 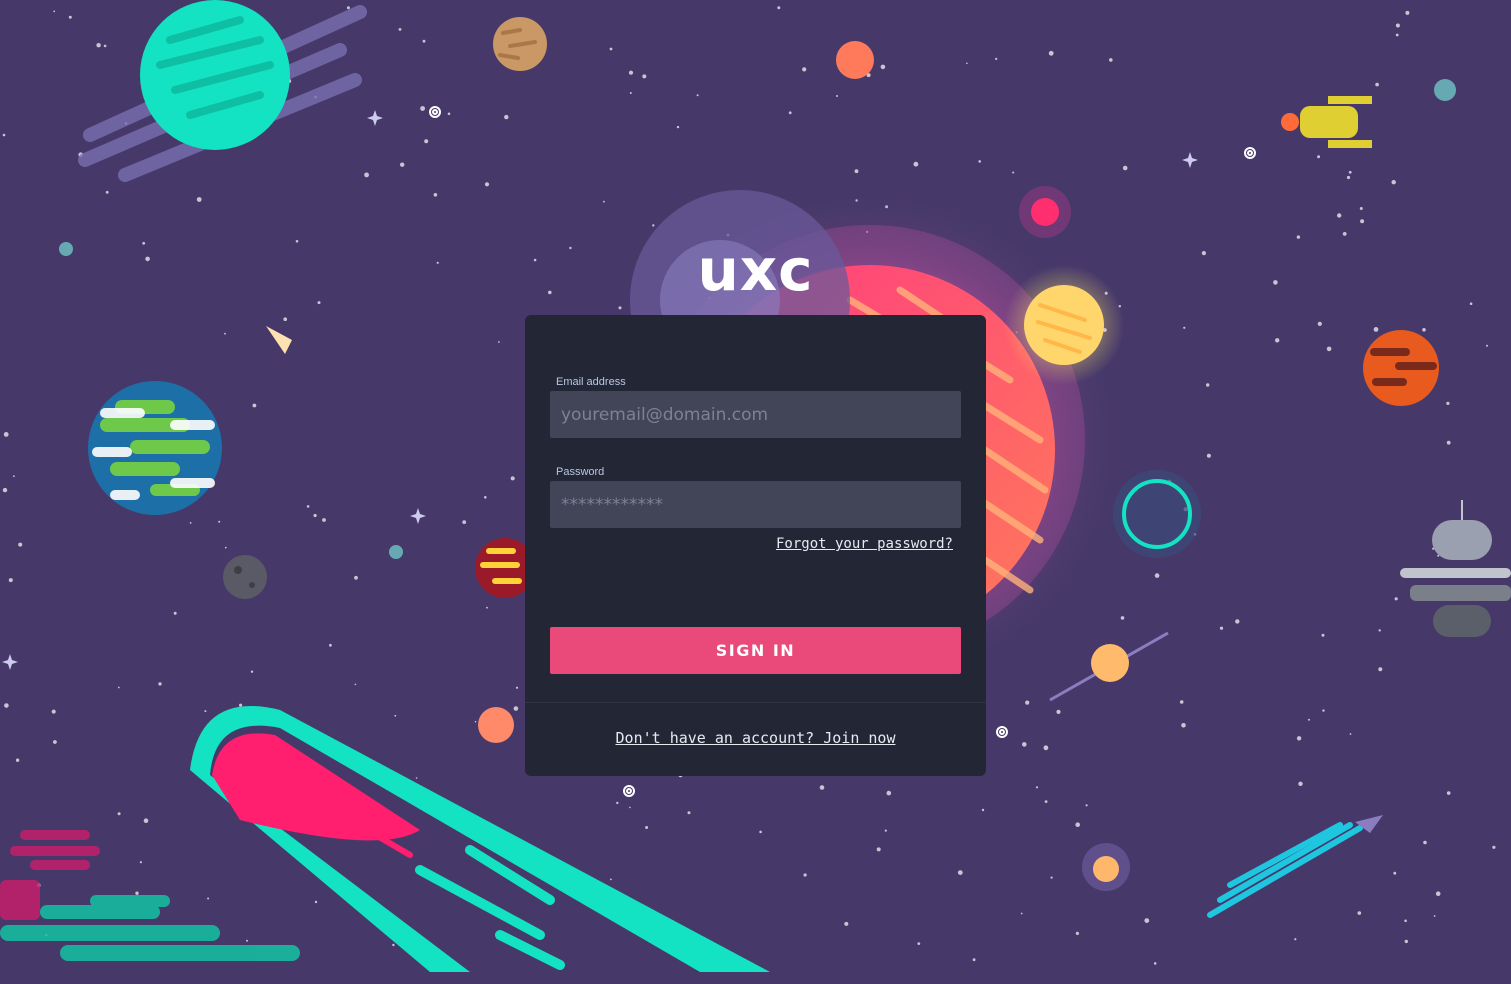 What do you see at coordinates (591, 382) in the screenshot?
I see `email-label: Email address` at bounding box center [591, 382].